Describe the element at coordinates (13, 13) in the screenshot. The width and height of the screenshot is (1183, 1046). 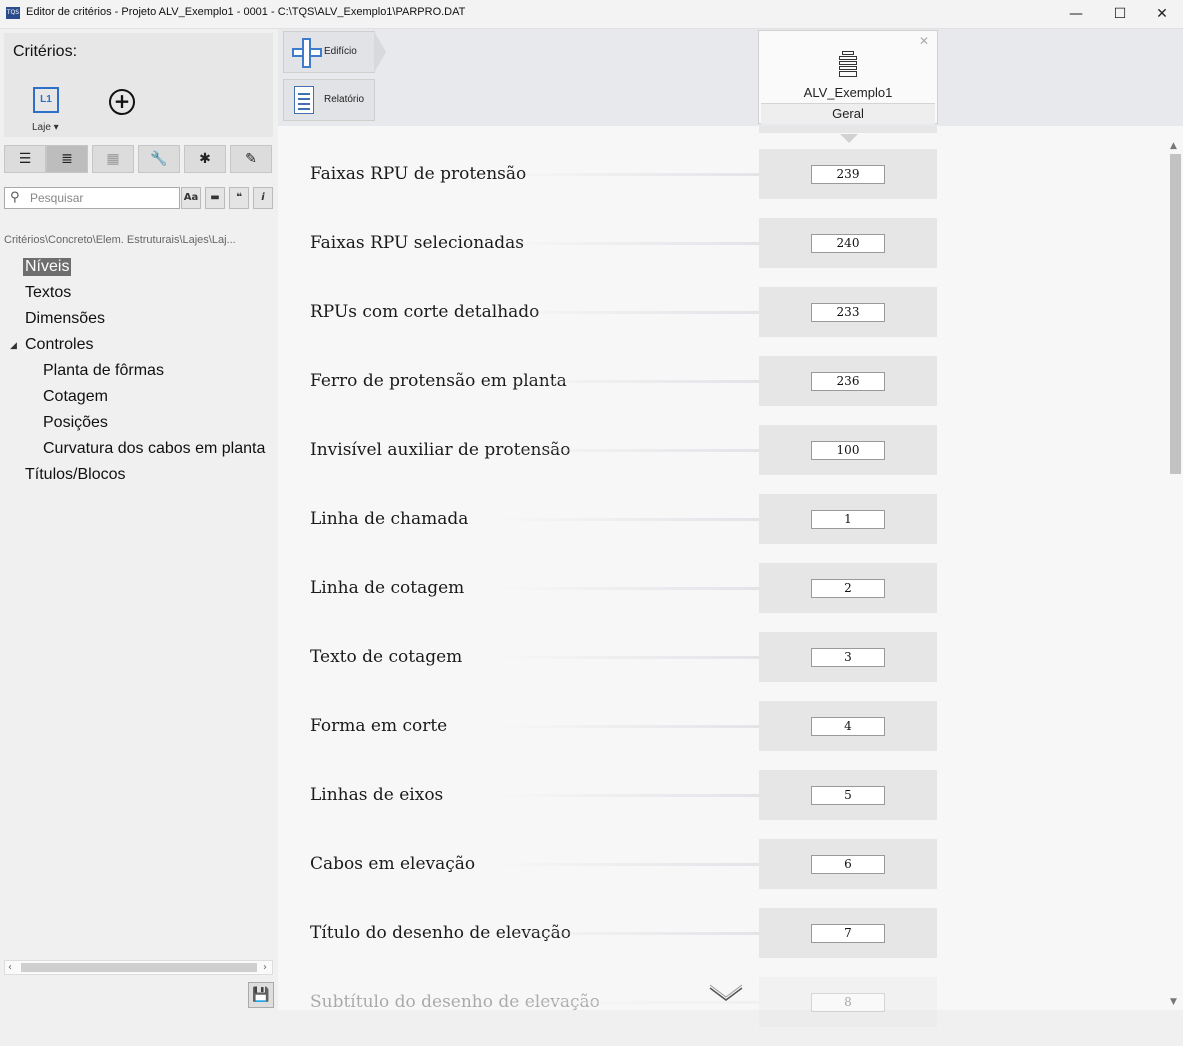
I see `app-icon: TQS` at that location.